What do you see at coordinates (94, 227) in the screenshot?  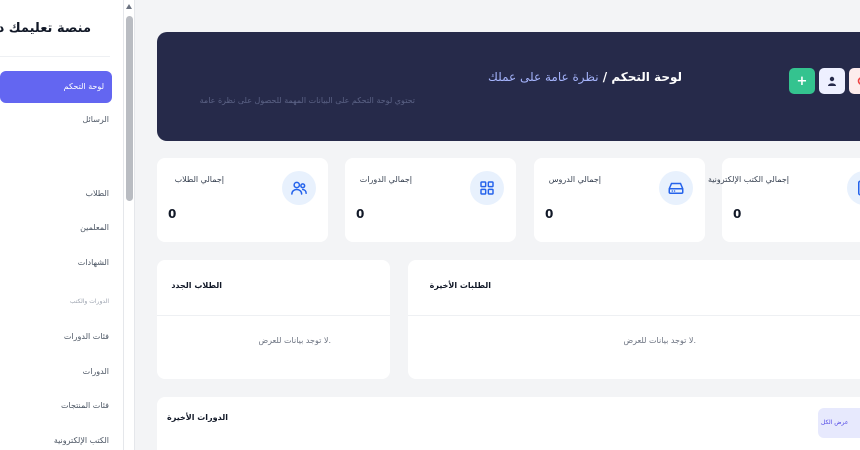 I see `sidebar-item-teachers: المعلمين` at bounding box center [94, 227].